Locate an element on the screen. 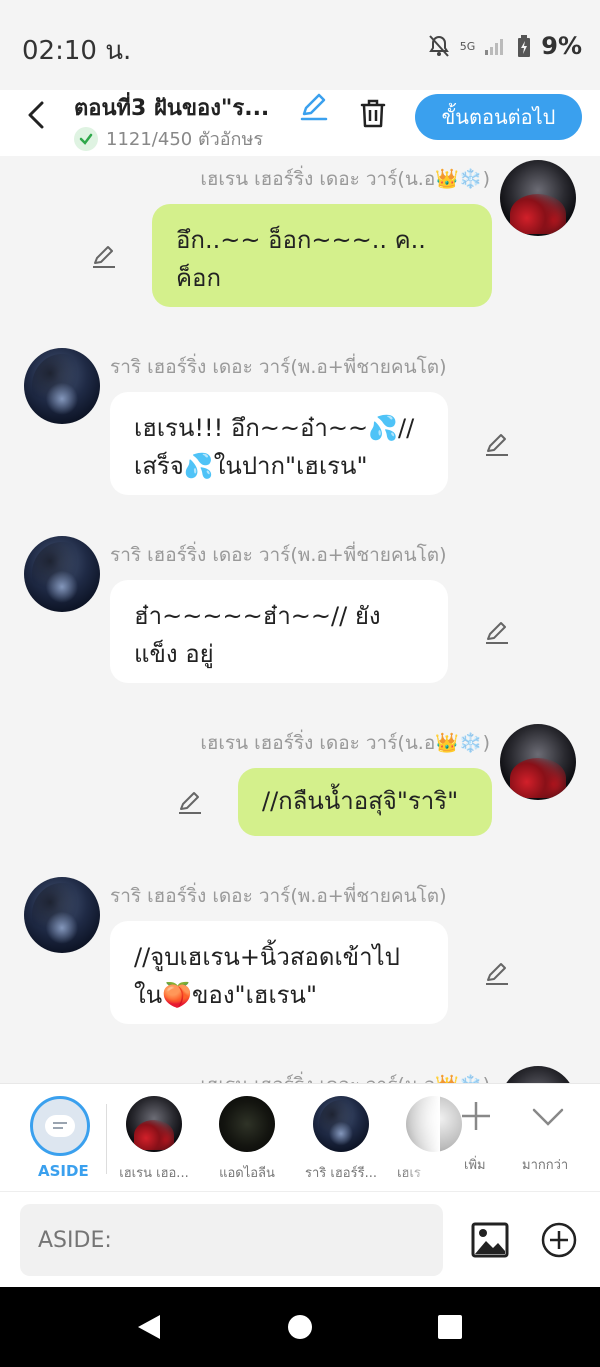  composer-bar is located at coordinates (300, 1239).